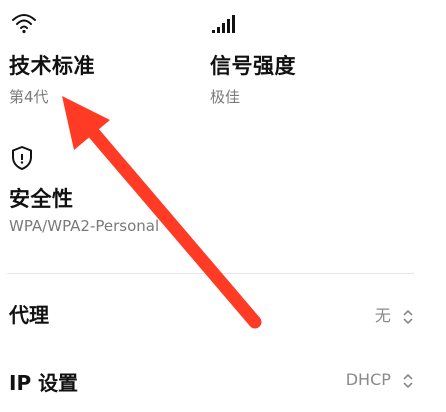 The width and height of the screenshot is (446, 412). What do you see at coordinates (29, 97) in the screenshot?
I see `tech-standard-value: 第4代` at bounding box center [29, 97].